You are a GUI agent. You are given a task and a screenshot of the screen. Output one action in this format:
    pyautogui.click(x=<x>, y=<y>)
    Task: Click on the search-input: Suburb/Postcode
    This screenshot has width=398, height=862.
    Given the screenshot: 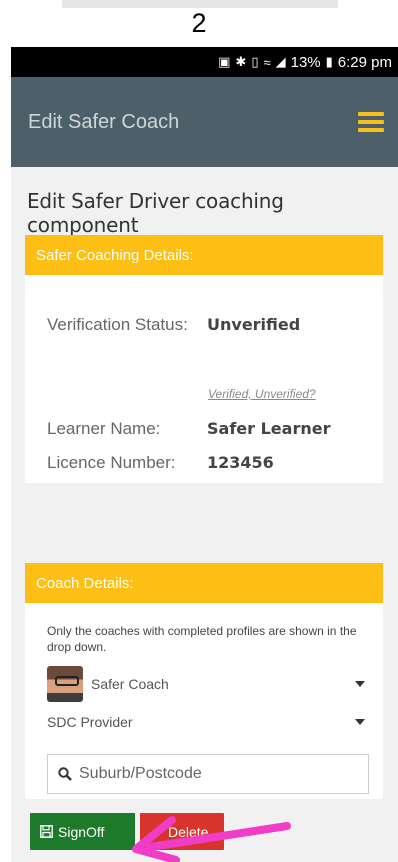 What is the action you would take?
    pyautogui.click(x=208, y=774)
    